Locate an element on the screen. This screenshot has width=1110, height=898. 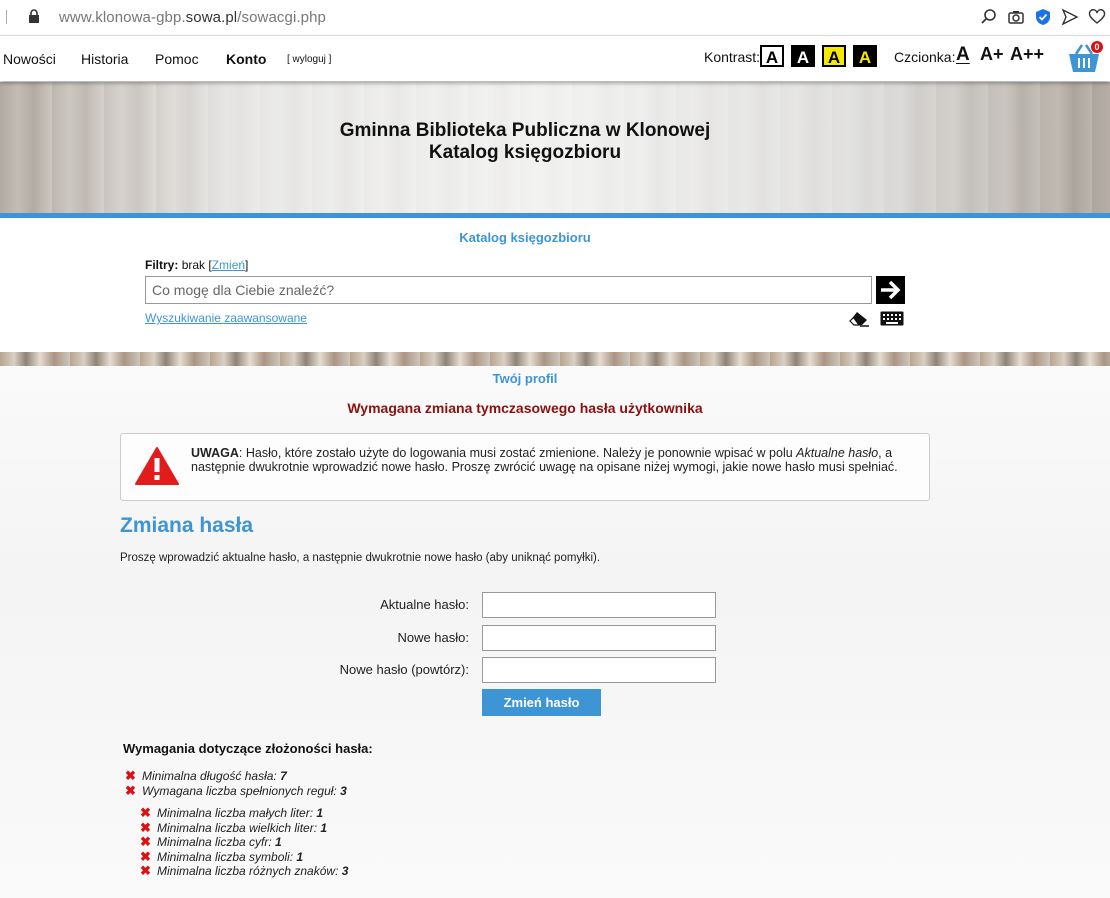
contrast-default-button: A is located at coordinates (772, 56).